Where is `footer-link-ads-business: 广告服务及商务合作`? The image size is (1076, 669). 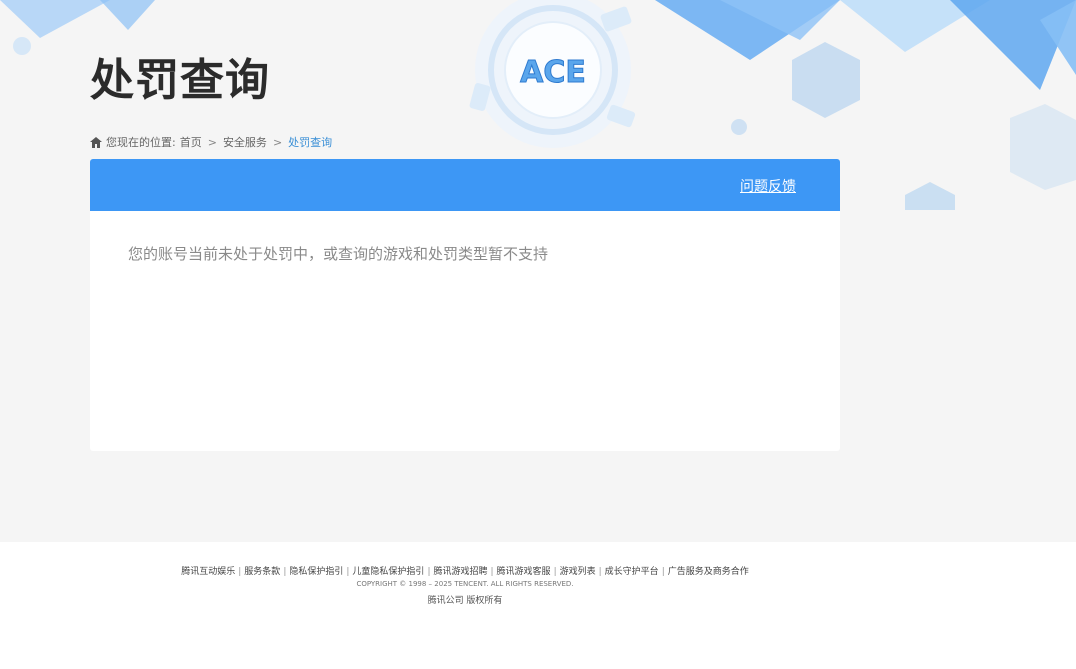
footer-link-ads-business: 广告服务及商务合作 is located at coordinates (708, 572).